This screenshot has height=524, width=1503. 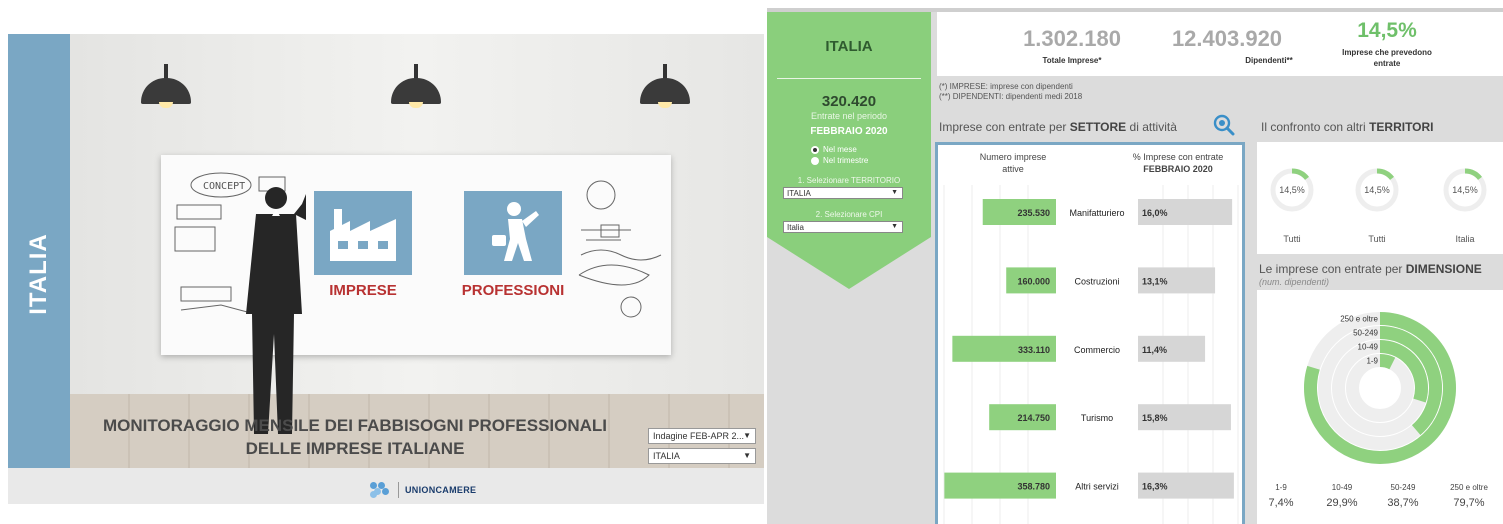 I want to click on kpi-totale-label: Totale Imprese*, so click(x=1072, y=60).